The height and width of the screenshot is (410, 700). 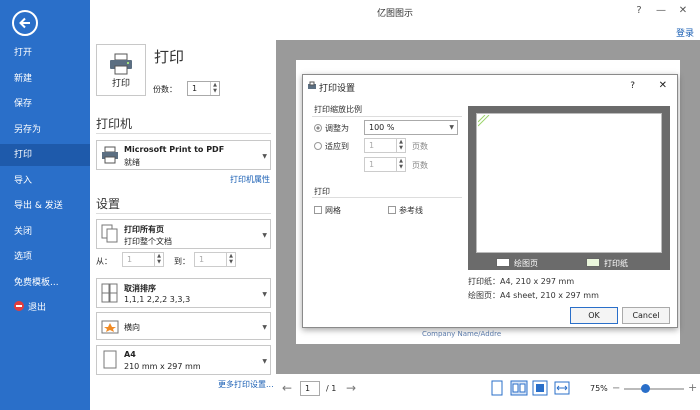 I want to click on pages-icon, so click(x=109, y=233).